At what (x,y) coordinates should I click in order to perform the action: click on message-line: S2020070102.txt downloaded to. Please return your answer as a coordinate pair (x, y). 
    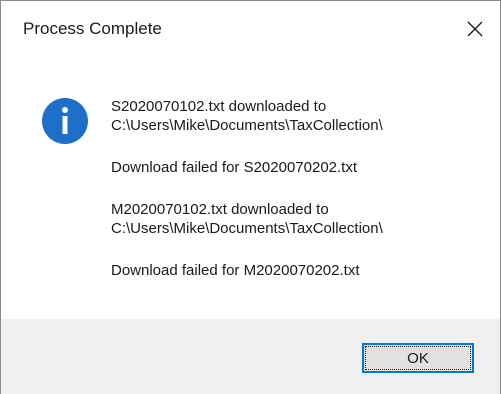
    Looking at the image, I should click on (219, 106).